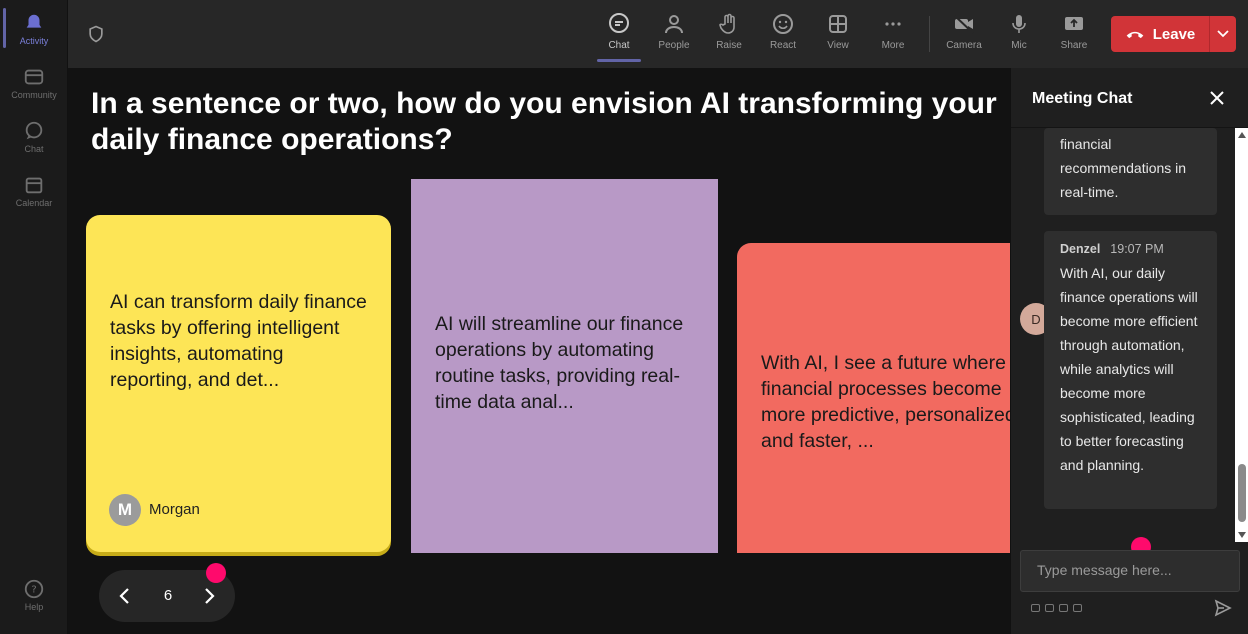  I want to click on people-icon, so click(674, 24).